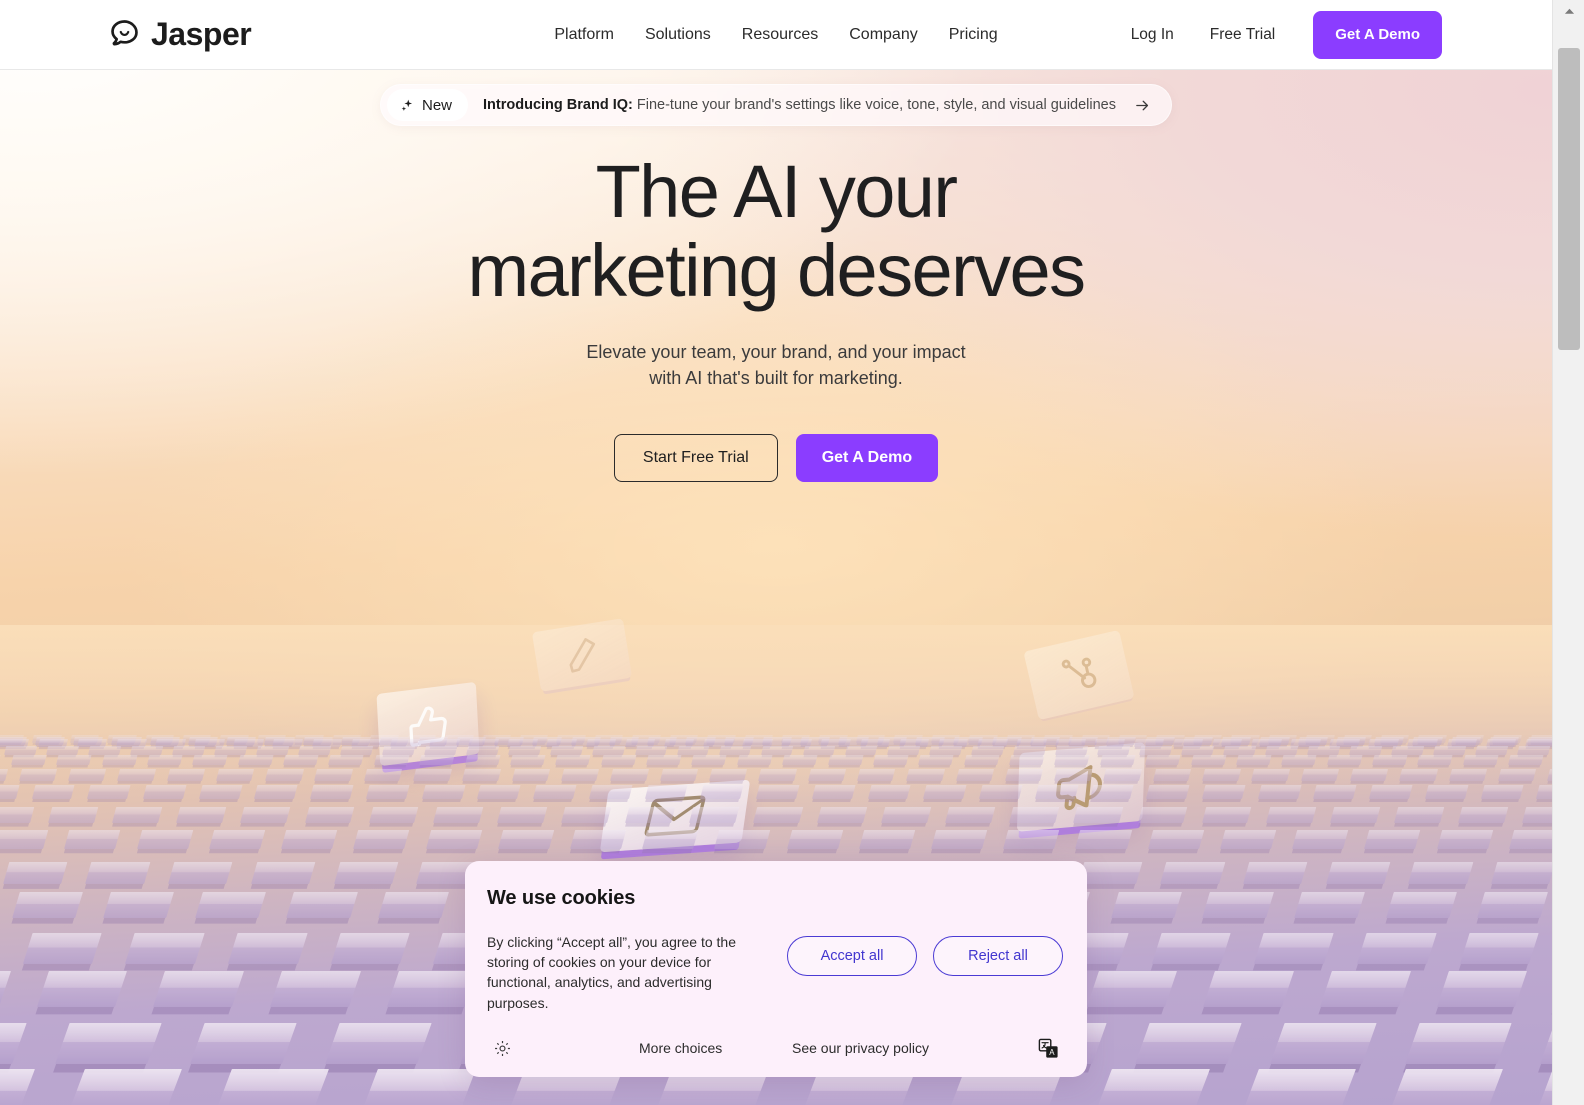 The height and width of the screenshot is (1105, 1584). I want to click on privacy-policy-link: See our privacy policy, so click(860, 1048).